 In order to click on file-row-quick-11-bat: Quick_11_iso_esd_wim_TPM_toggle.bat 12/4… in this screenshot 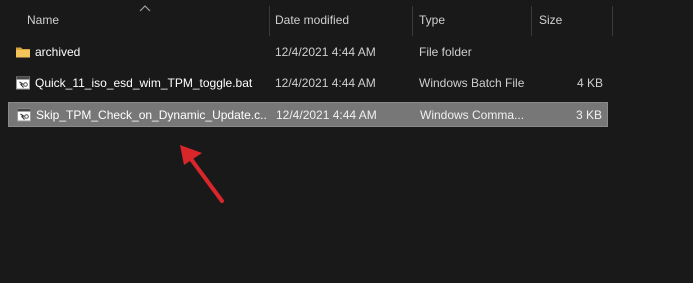, I will do `click(308, 83)`.